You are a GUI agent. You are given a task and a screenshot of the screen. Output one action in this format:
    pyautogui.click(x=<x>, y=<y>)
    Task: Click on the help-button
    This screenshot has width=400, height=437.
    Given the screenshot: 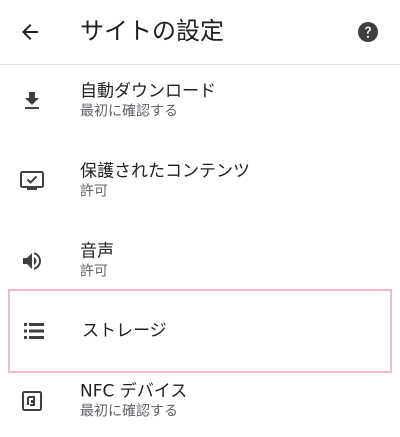 What is the action you would take?
    pyautogui.click(x=368, y=32)
    